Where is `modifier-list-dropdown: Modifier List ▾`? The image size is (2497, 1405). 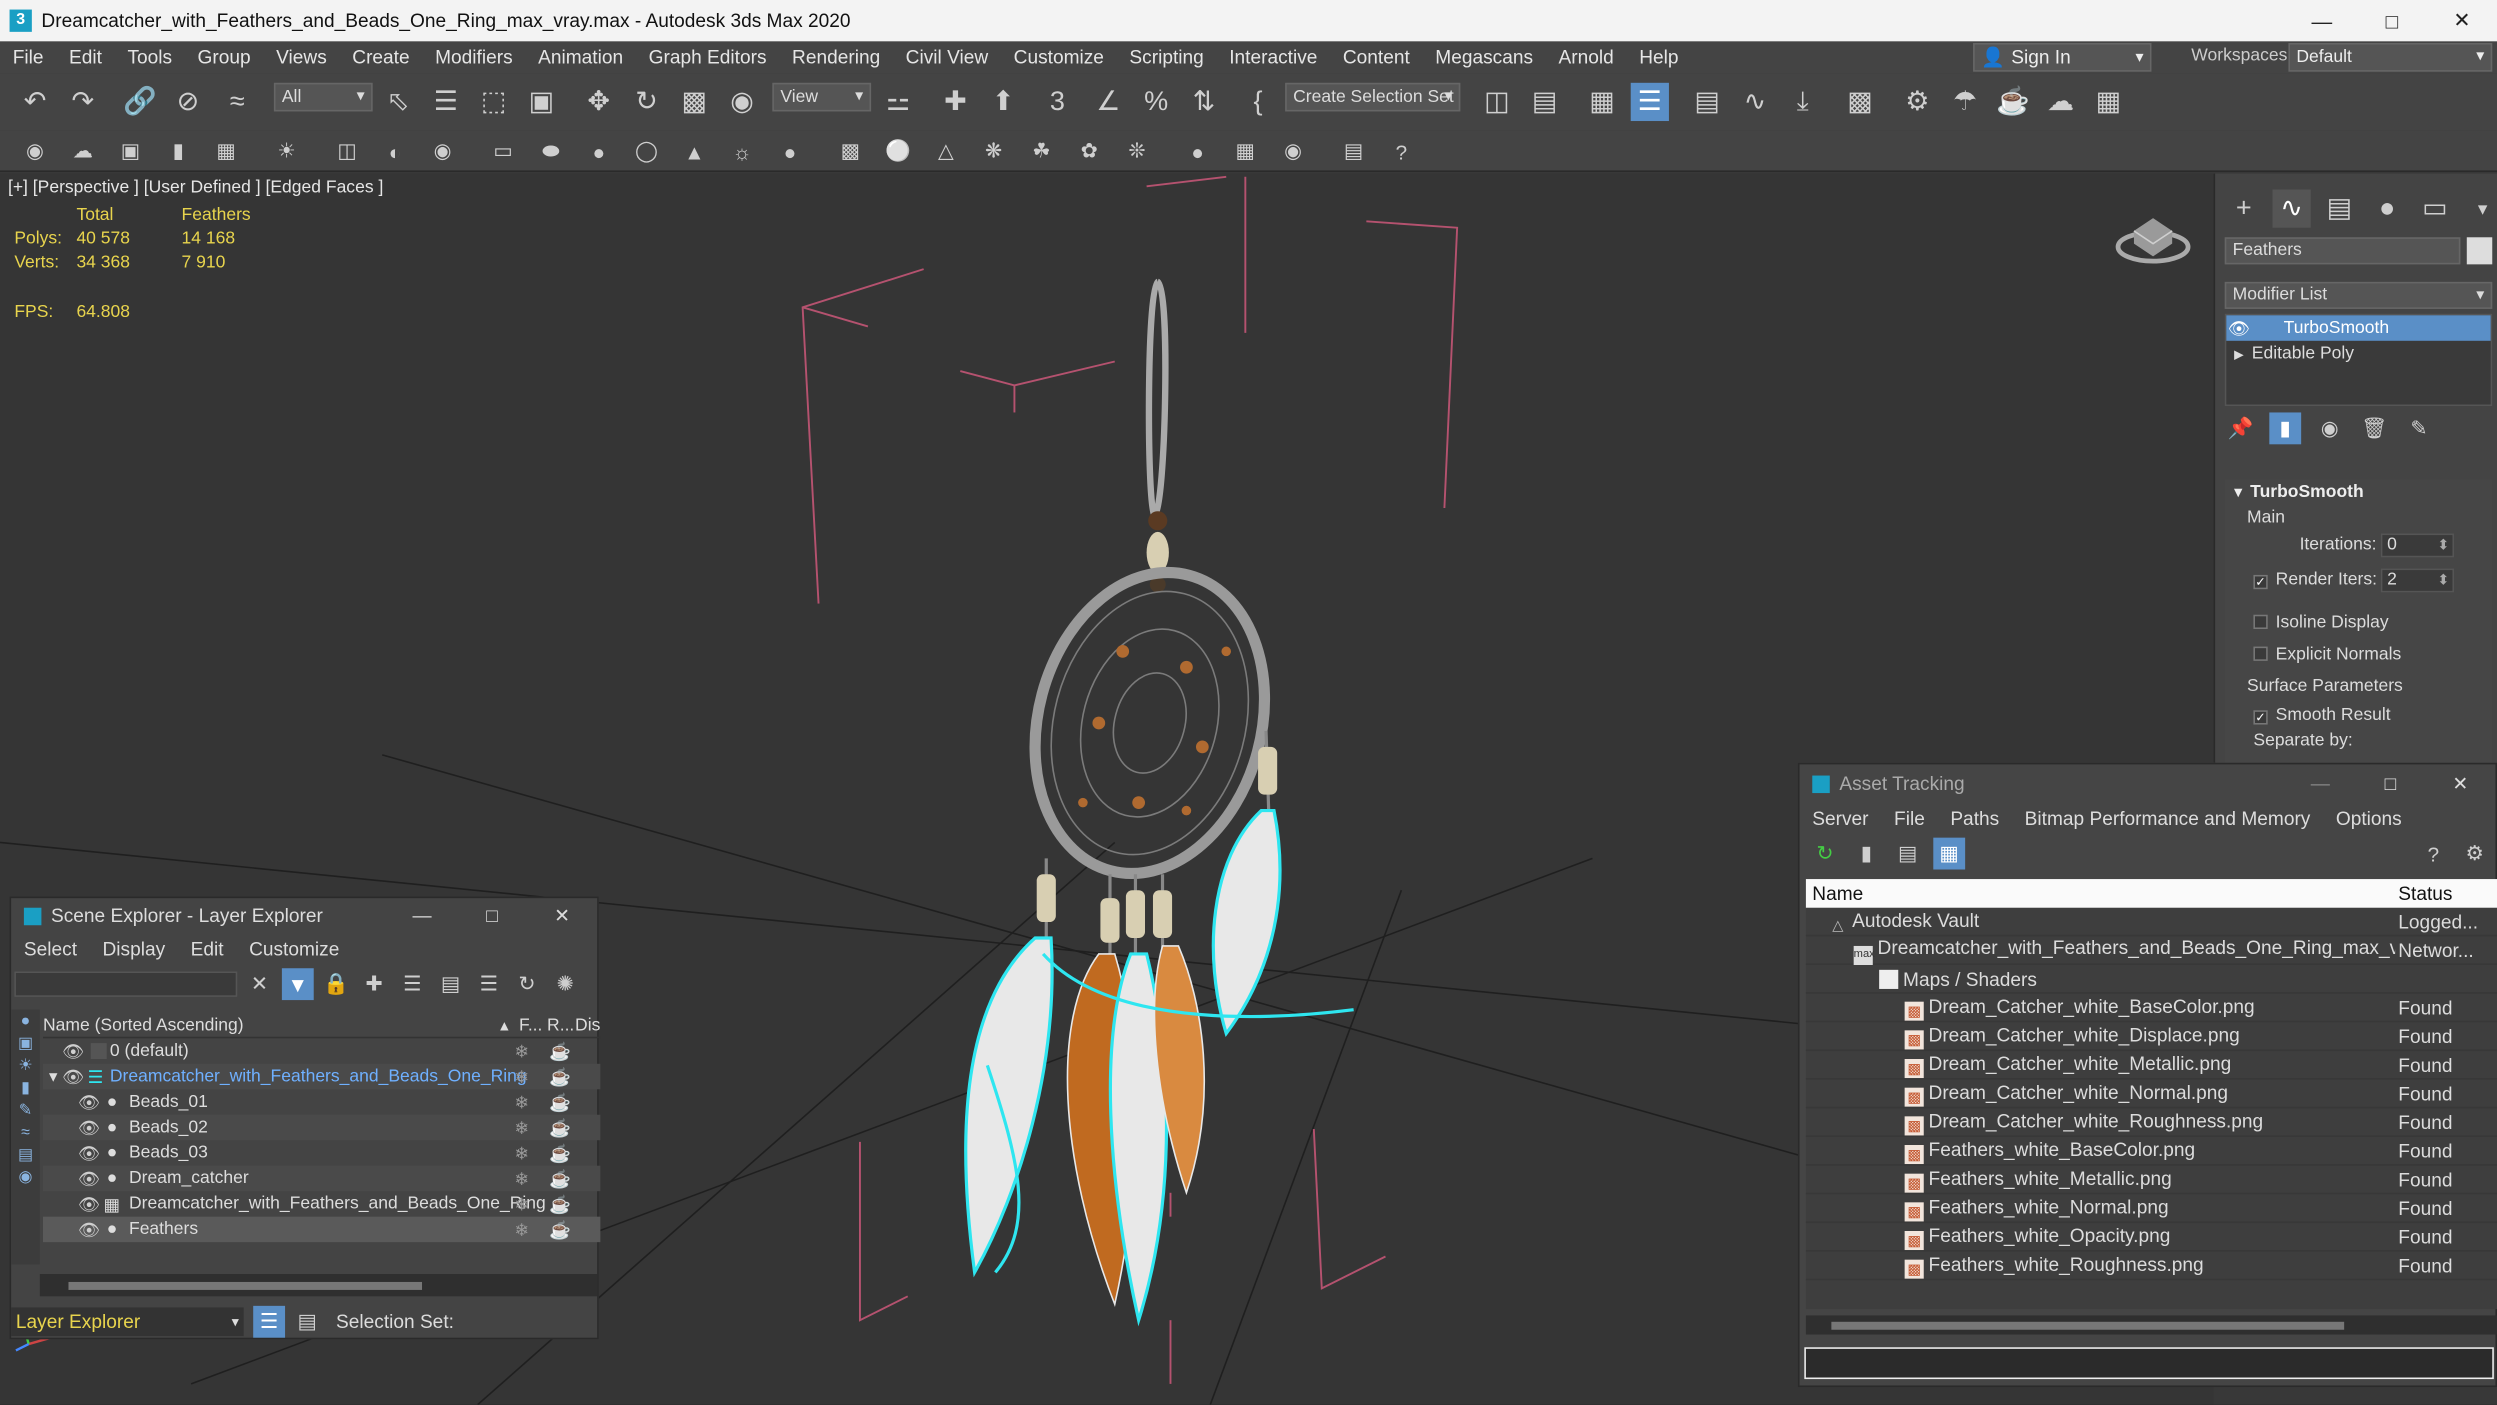 modifier-list-dropdown: Modifier List ▾ is located at coordinates (2358, 295).